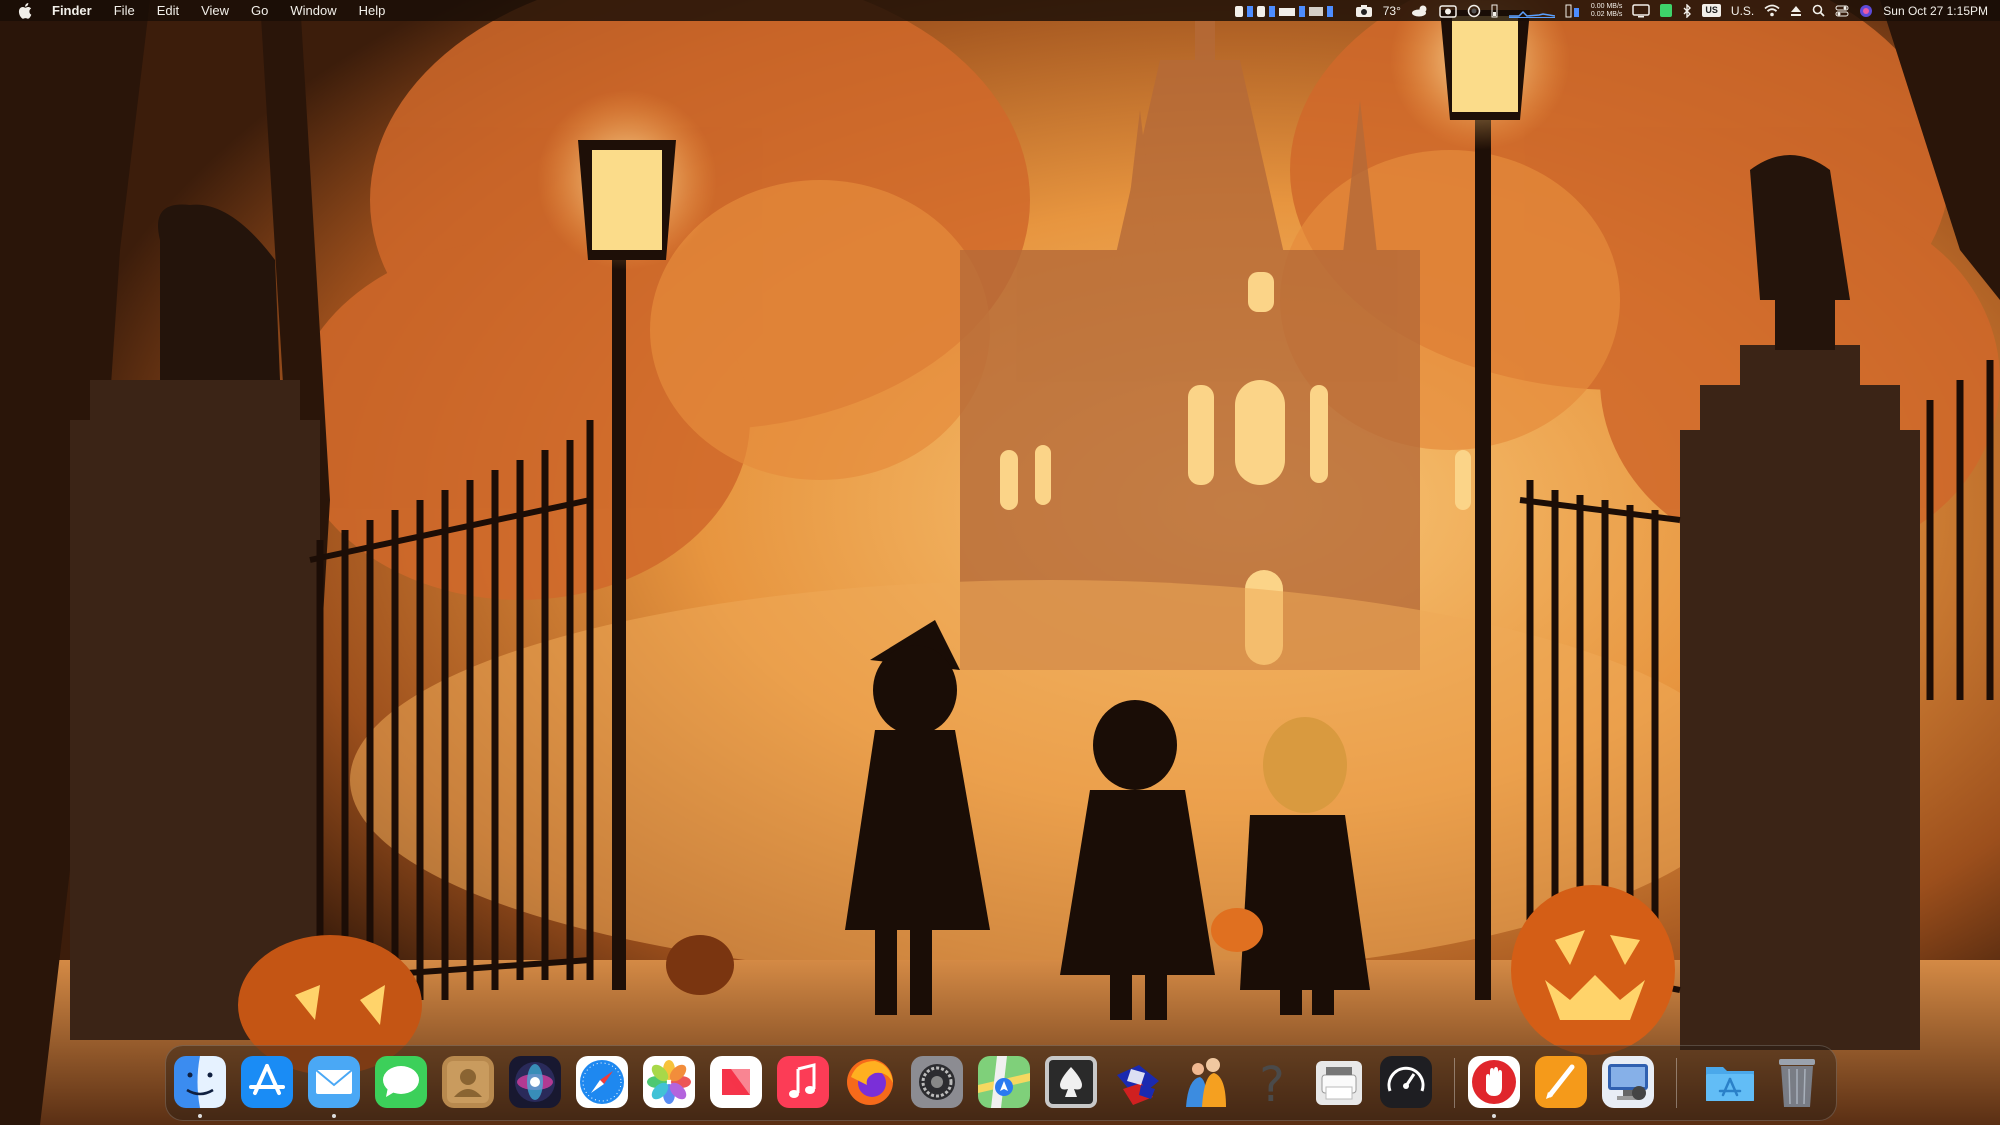 This screenshot has height=1125, width=2000. I want to click on clock: Sun Oct 27 1:15PM, so click(1935, 11).